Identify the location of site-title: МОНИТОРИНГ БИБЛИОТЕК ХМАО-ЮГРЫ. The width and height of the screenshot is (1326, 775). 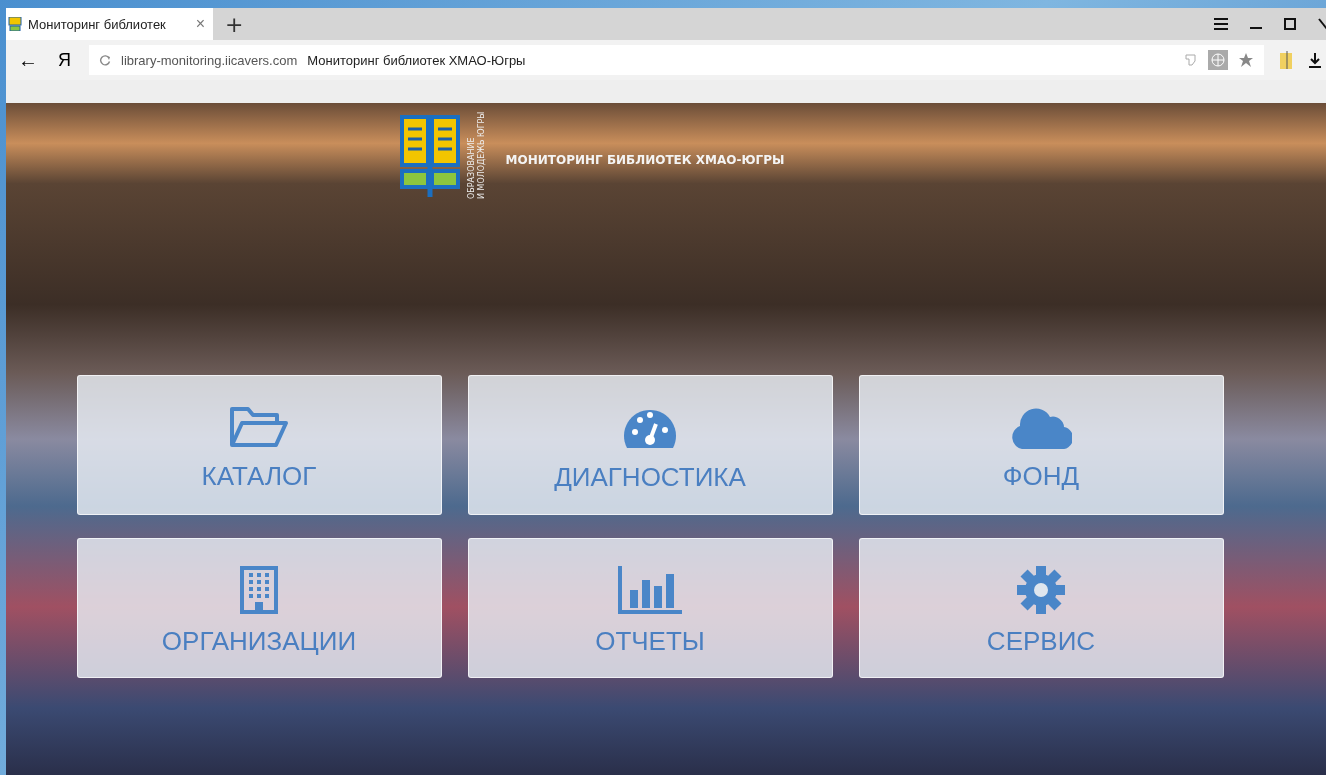
(645, 160).